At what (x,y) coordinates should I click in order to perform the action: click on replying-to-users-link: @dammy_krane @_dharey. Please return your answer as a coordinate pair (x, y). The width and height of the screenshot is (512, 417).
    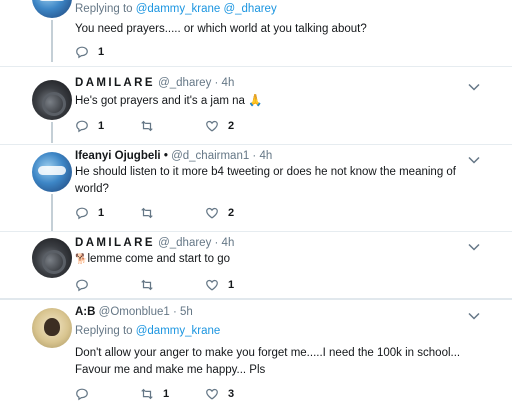
    Looking at the image, I should click on (206, 9).